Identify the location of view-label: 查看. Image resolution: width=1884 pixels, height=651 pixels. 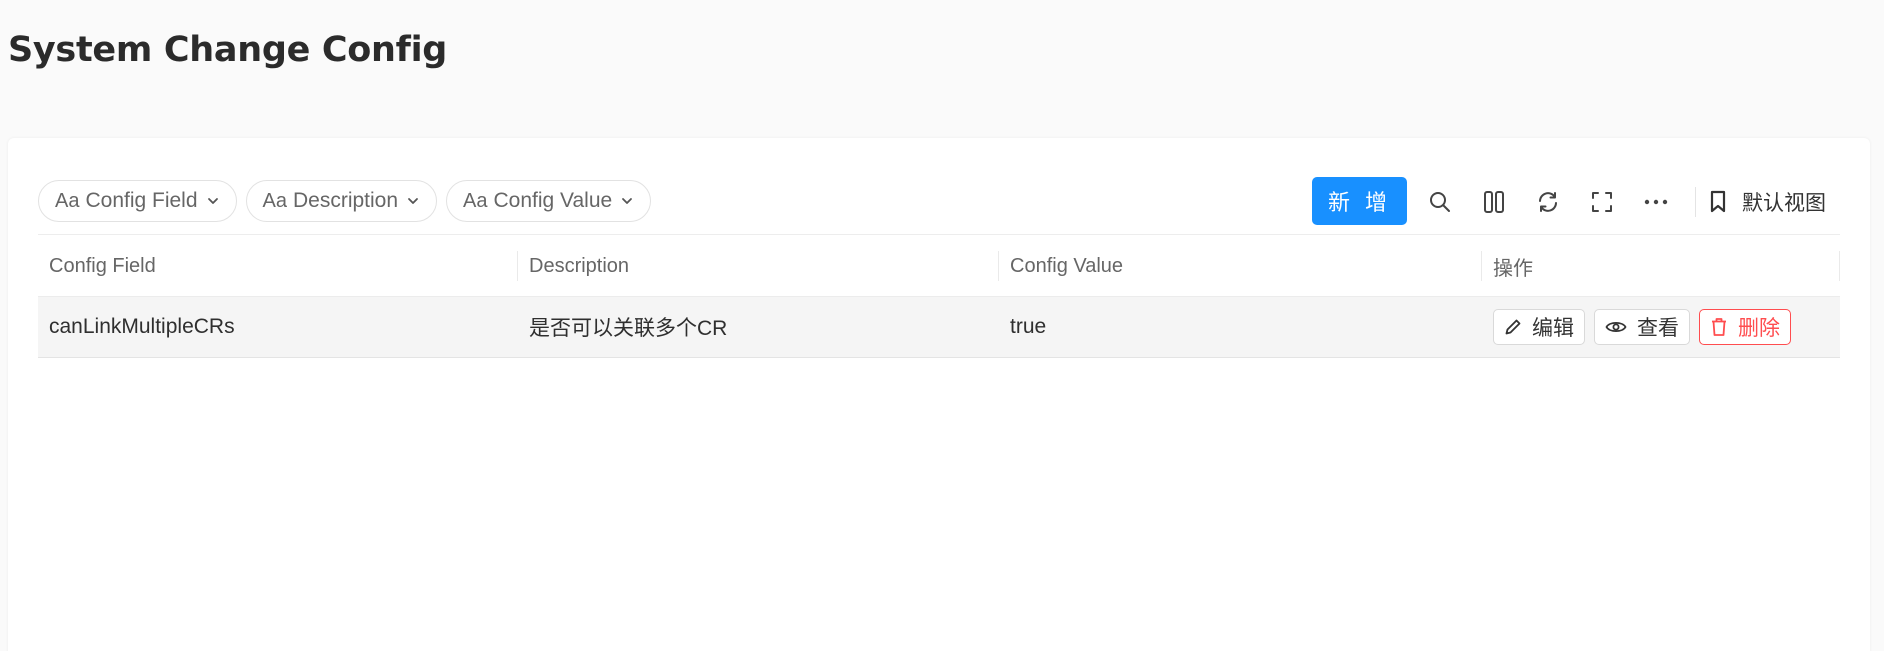
(1658, 328).